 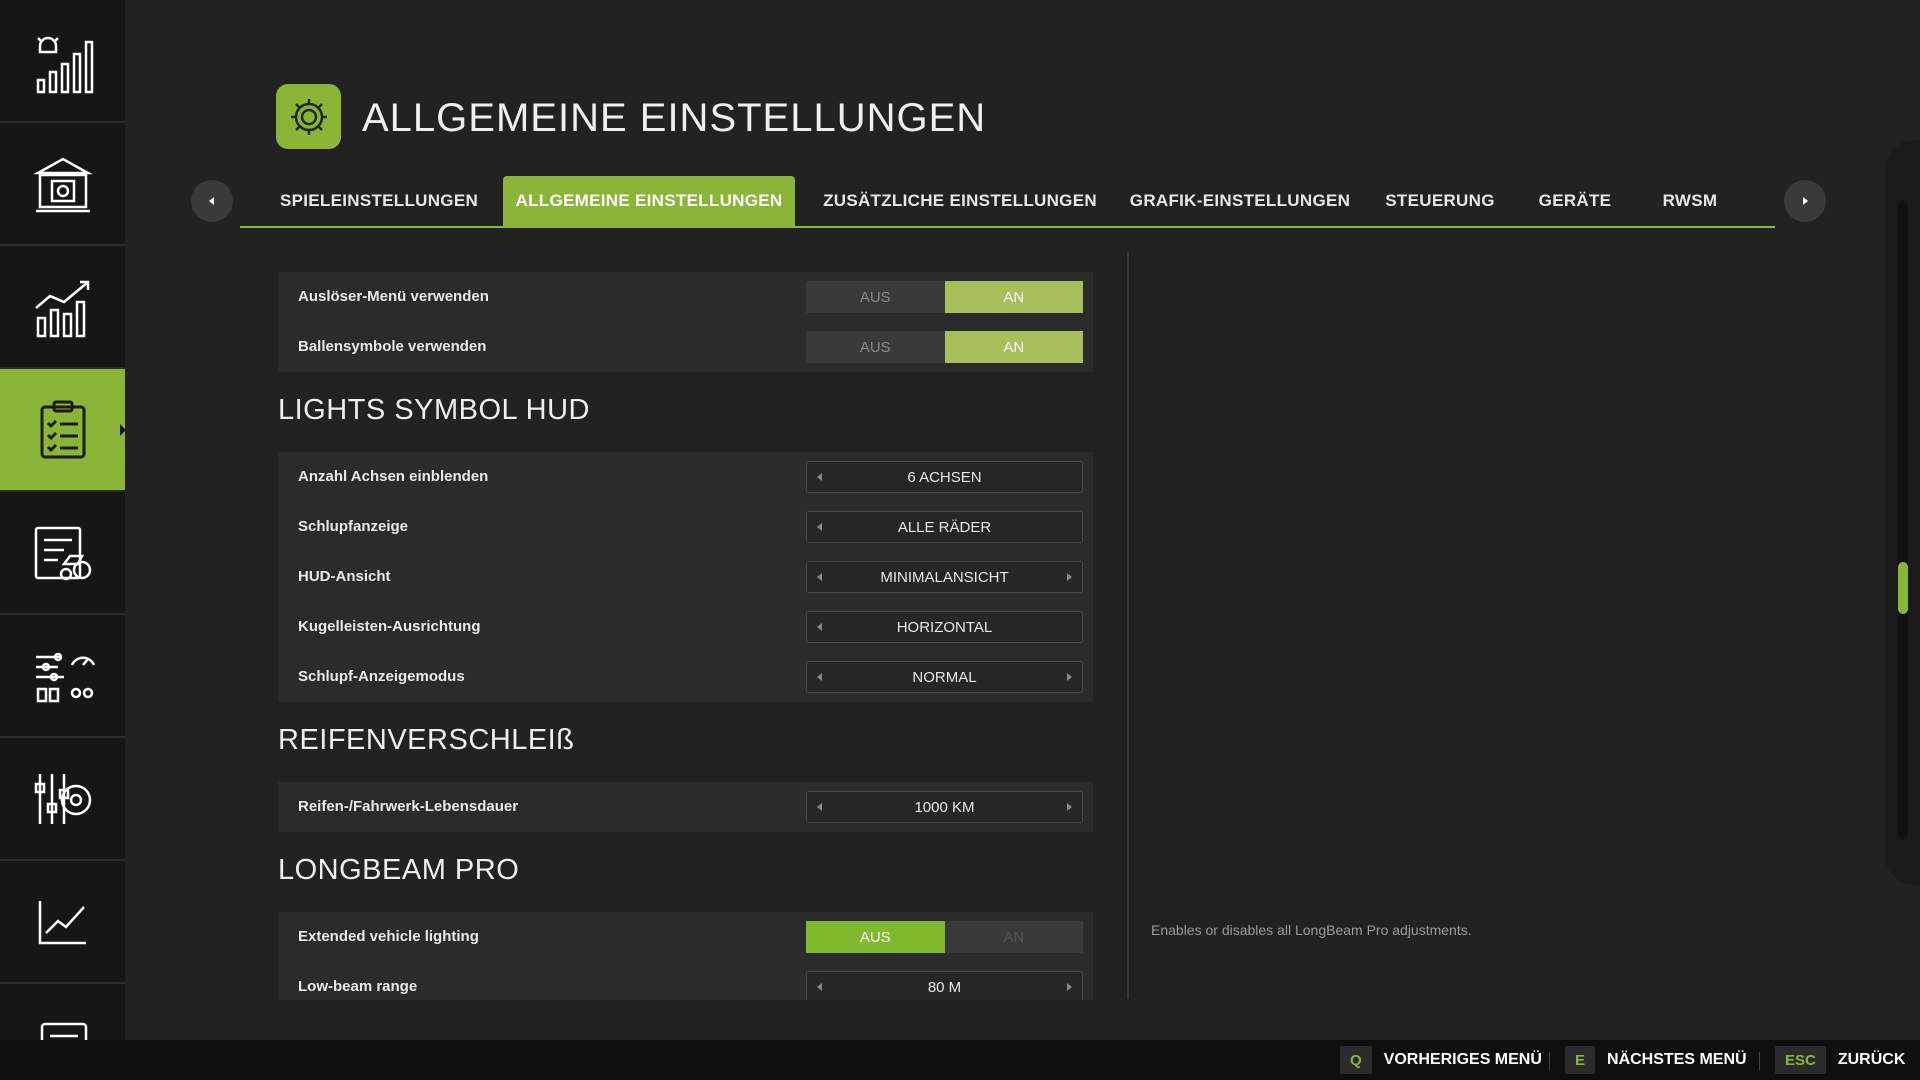 I want to click on next-menu-label: NÄCHSTES MENÜ, so click(x=1677, y=1059).